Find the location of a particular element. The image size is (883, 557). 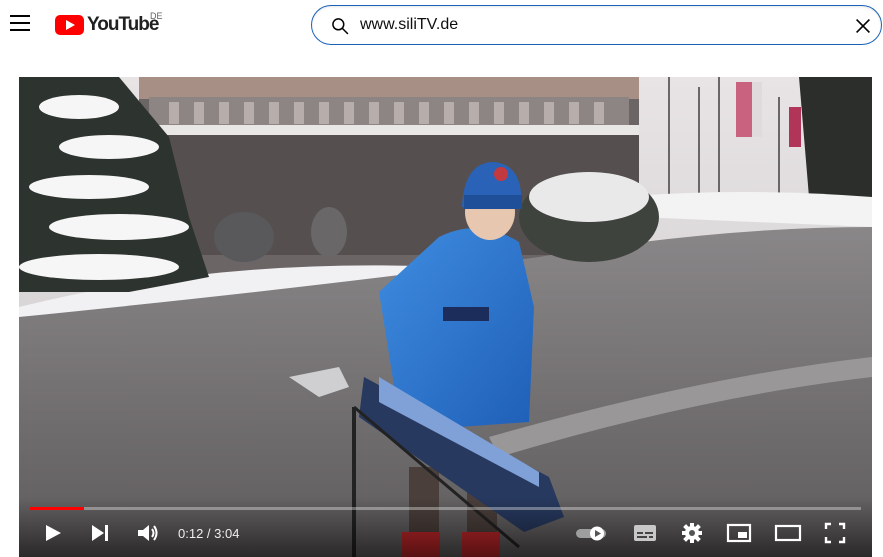

volume-button is located at coordinates (148, 533).